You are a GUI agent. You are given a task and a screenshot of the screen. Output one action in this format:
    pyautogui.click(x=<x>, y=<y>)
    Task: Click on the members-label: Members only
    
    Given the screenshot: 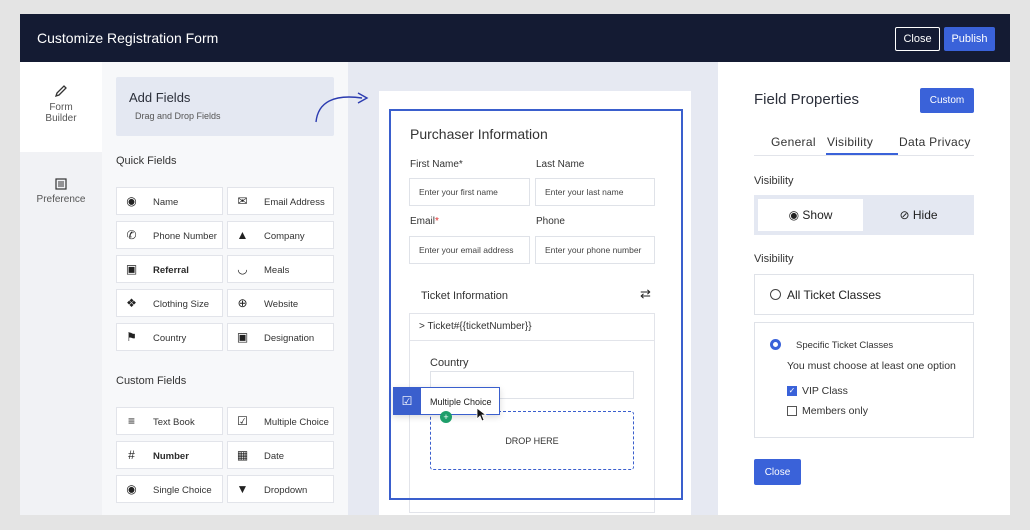 What is the action you would take?
    pyautogui.click(x=835, y=411)
    